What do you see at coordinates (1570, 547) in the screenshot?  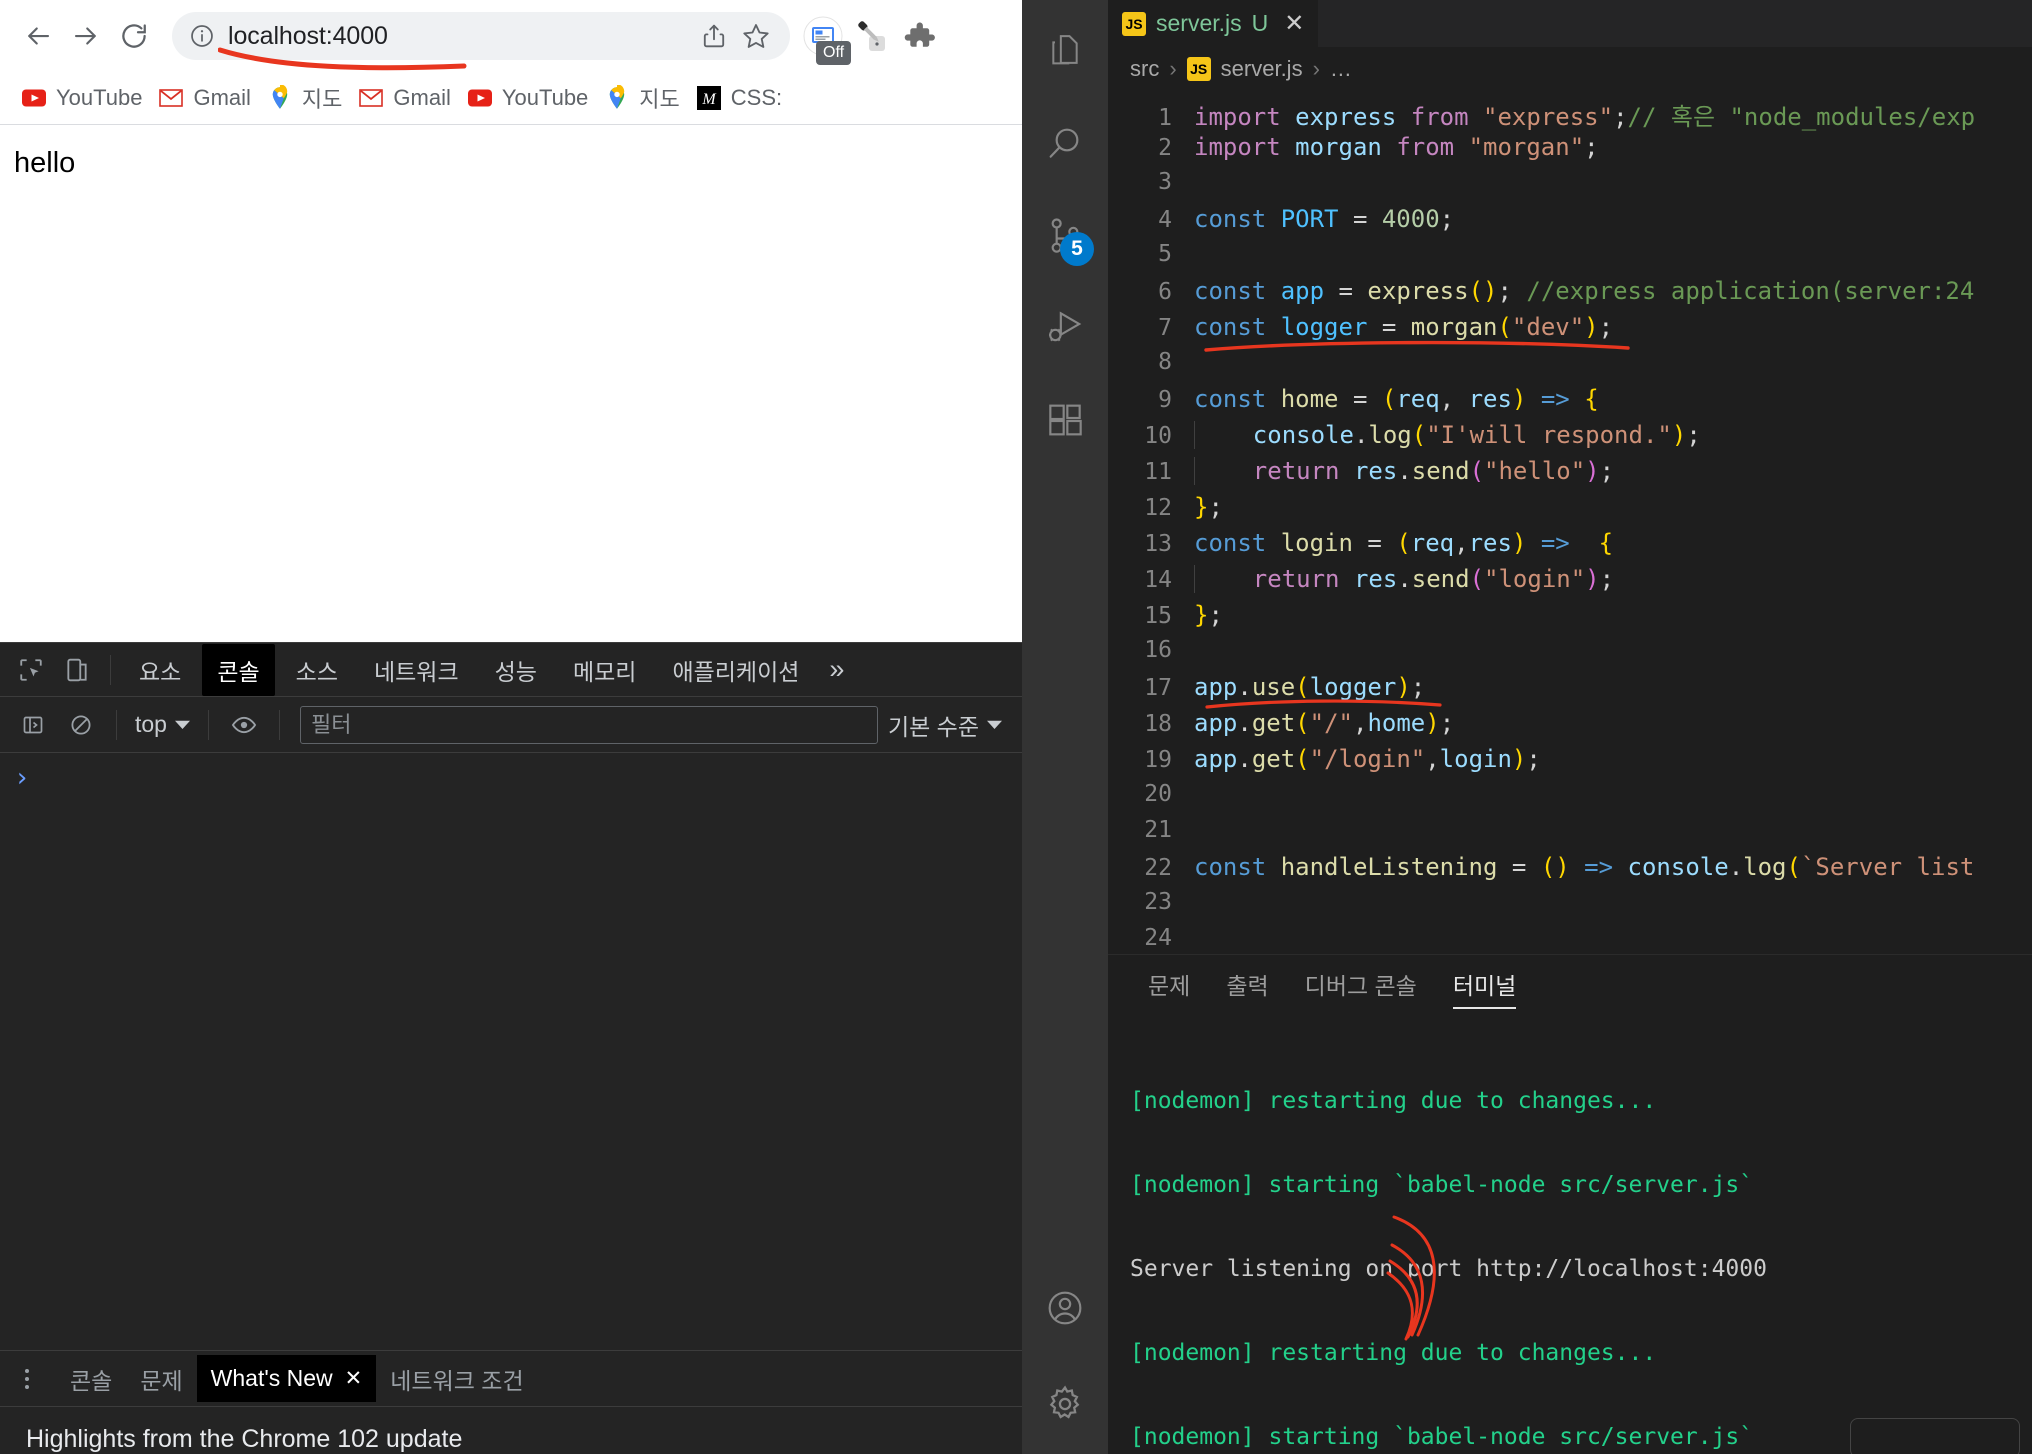 I see `code-line: 13 const login = (req,res) => {` at bounding box center [1570, 547].